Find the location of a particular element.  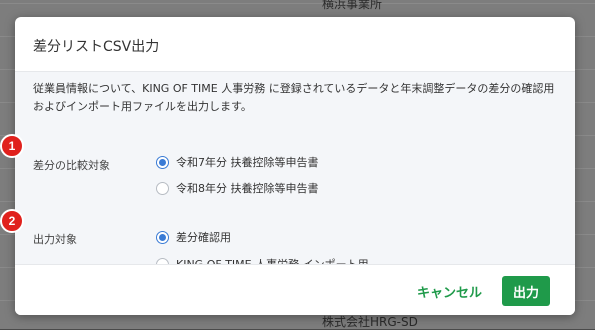

radio-option-r8: 令和8年分 扶養控除等申告書 is located at coordinates (237, 188).